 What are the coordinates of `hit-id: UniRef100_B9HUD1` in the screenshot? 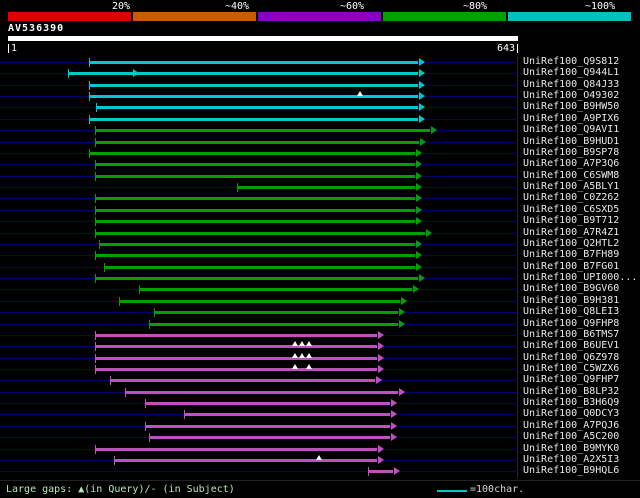 It's located at (571, 141).